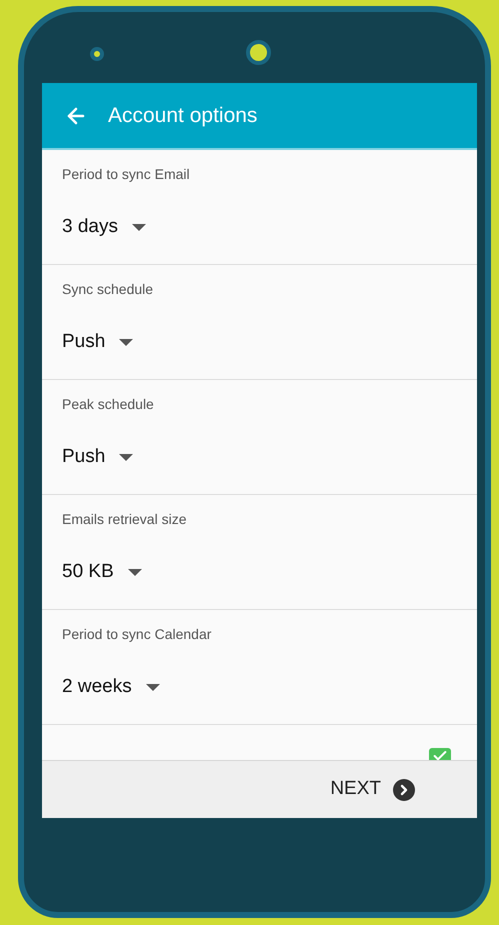 Image resolution: width=499 pixels, height=925 pixels. What do you see at coordinates (108, 289) in the screenshot?
I see `setting-label: Sync schedule` at bounding box center [108, 289].